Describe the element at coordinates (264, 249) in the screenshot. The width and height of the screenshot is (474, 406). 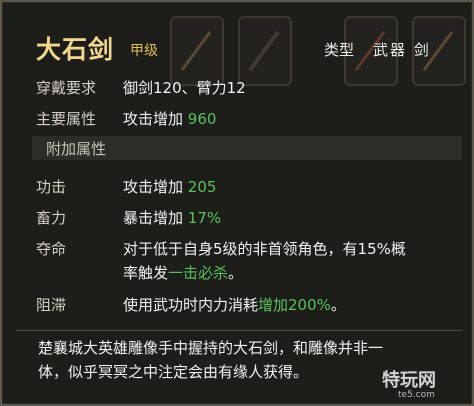
I see `duoming-line1: 对于低于自身5级的非首领角色，有15%概` at that location.